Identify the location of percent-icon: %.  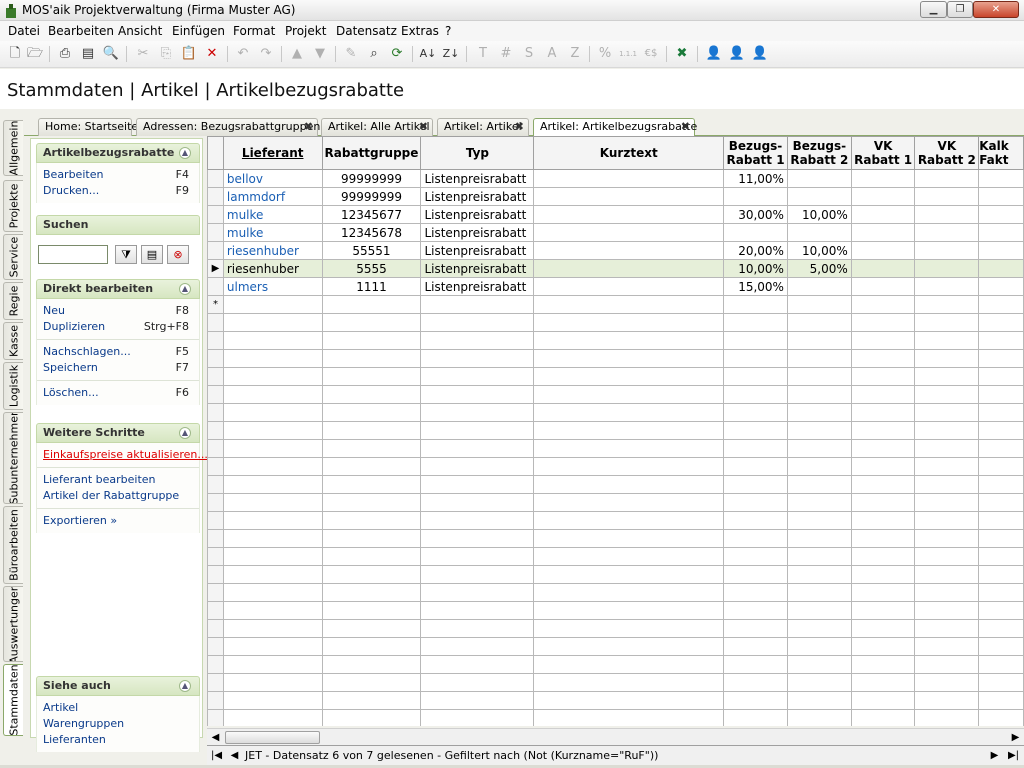
(605, 54).